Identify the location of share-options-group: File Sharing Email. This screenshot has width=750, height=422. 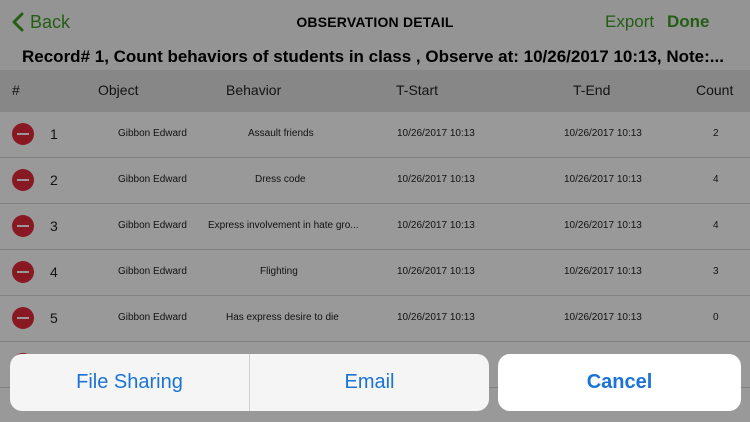
(249, 382).